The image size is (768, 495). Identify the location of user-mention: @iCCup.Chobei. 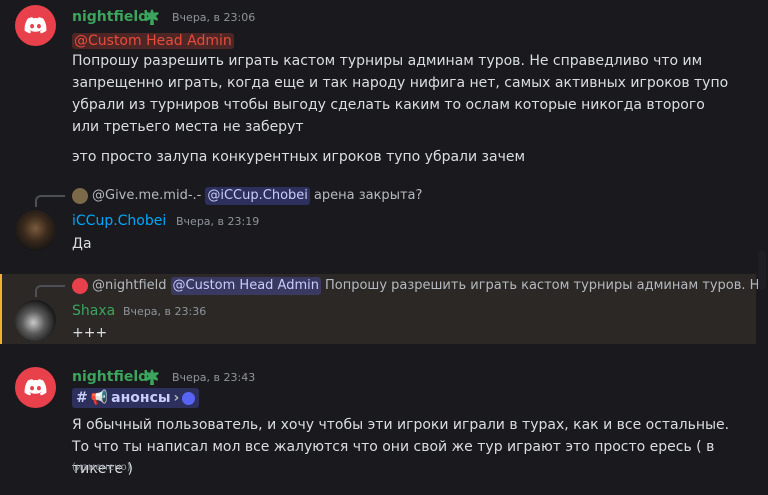
(257, 196).